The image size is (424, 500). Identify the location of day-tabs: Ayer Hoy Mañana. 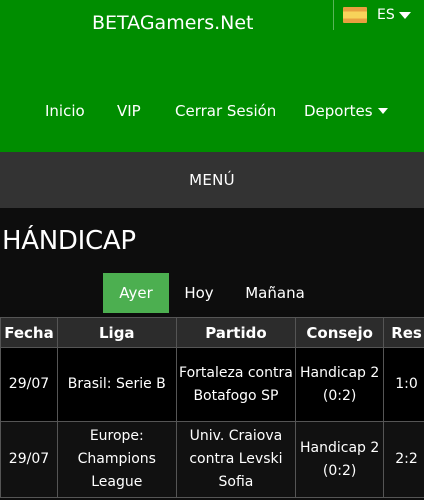
(212, 293).